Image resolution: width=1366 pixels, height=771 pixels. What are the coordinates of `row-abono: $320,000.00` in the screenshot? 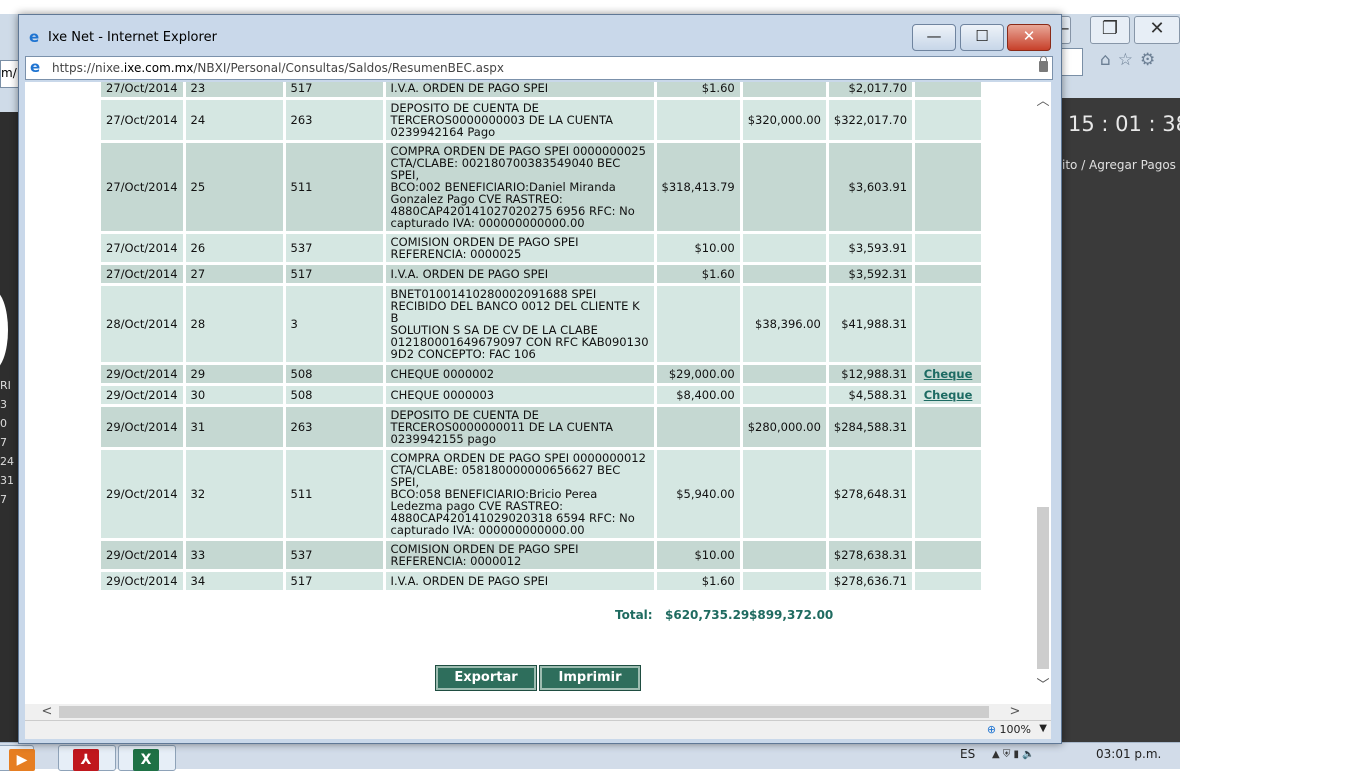 It's located at (784, 120).